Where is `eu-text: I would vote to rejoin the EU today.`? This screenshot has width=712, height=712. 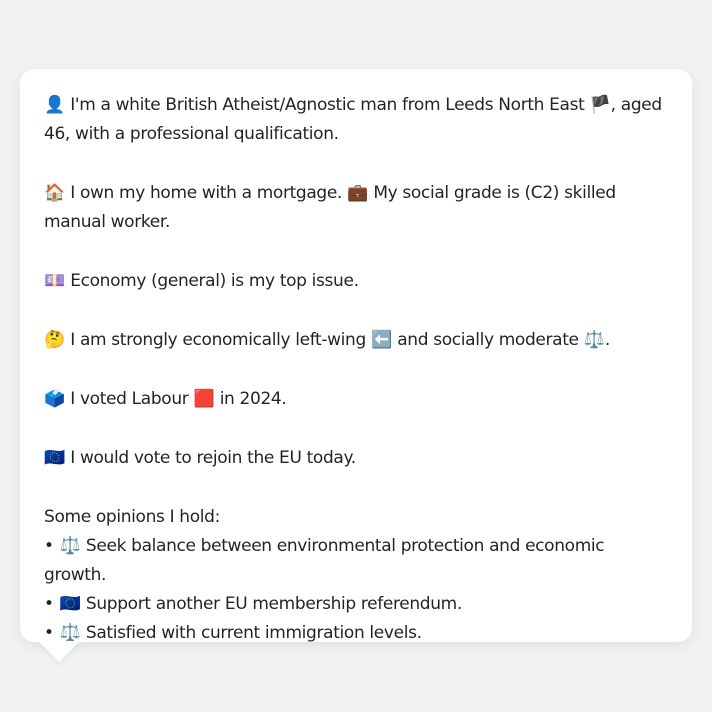 eu-text: I would vote to rejoin the EU today. is located at coordinates (213, 458).